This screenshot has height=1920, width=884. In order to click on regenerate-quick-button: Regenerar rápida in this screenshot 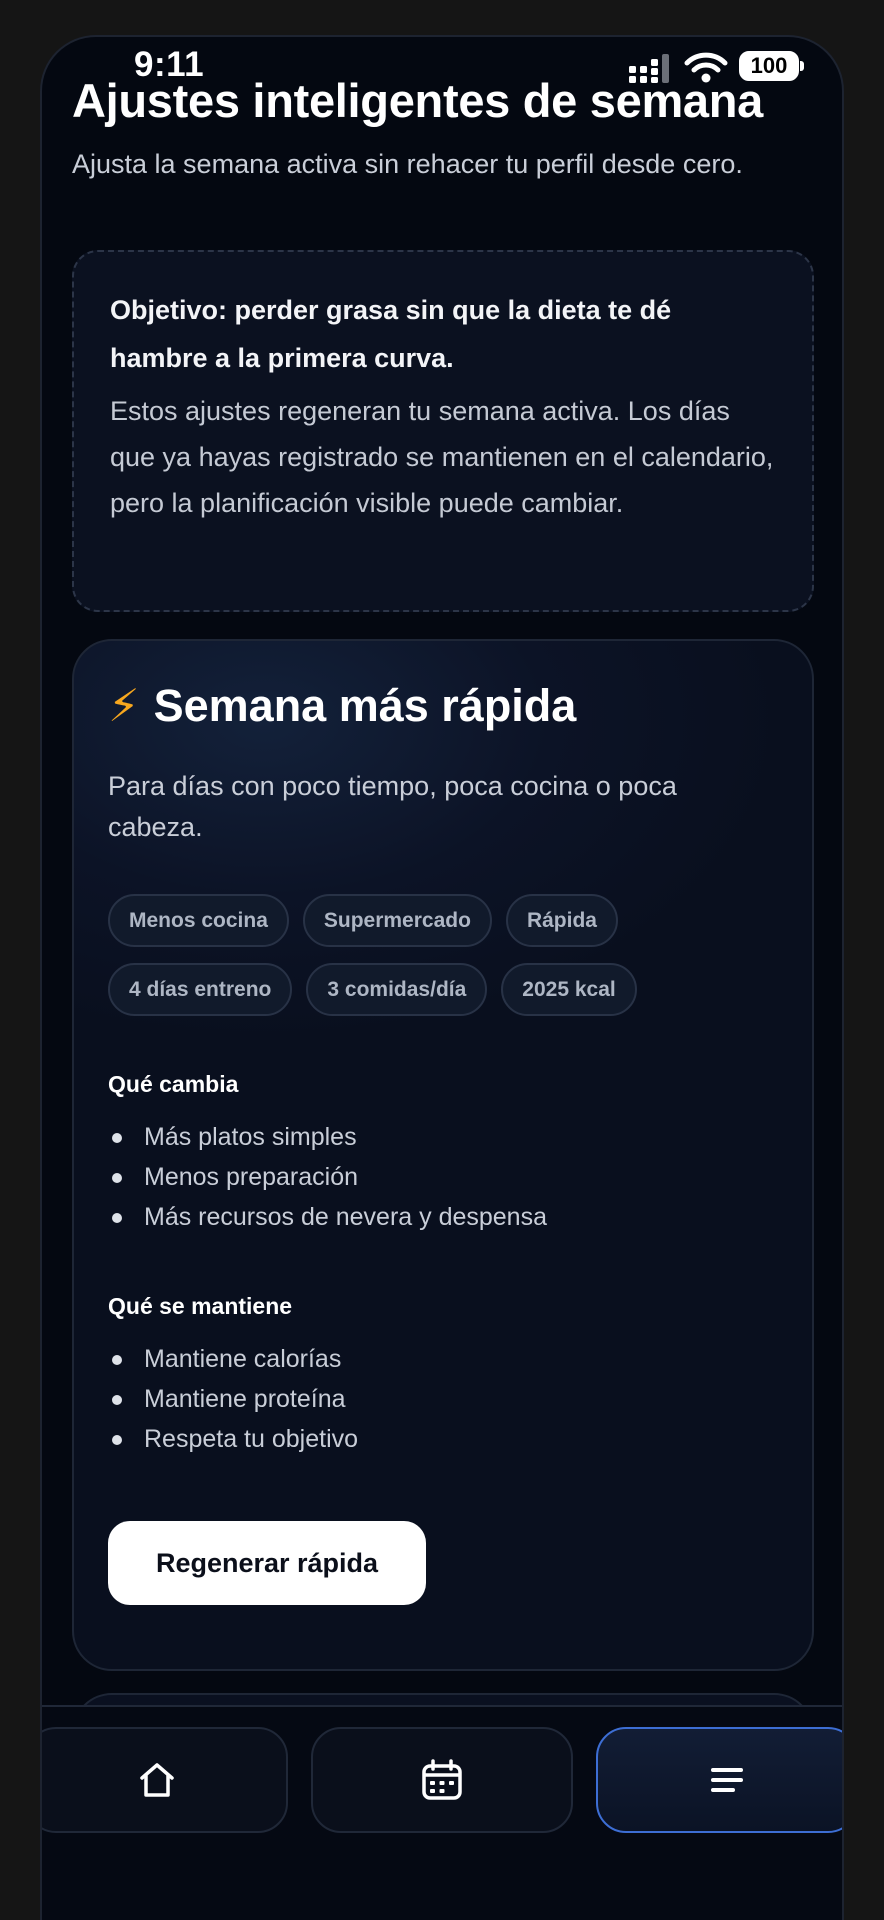, I will do `click(267, 1563)`.